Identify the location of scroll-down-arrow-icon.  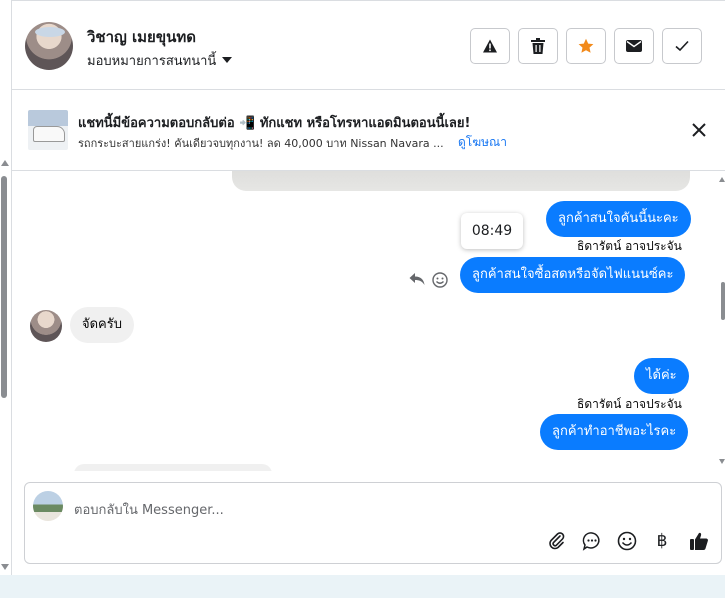
(5, 567).